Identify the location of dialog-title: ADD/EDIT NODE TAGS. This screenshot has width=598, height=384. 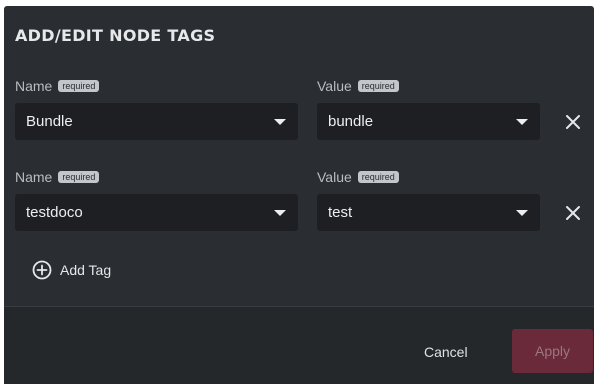
(115, 35).